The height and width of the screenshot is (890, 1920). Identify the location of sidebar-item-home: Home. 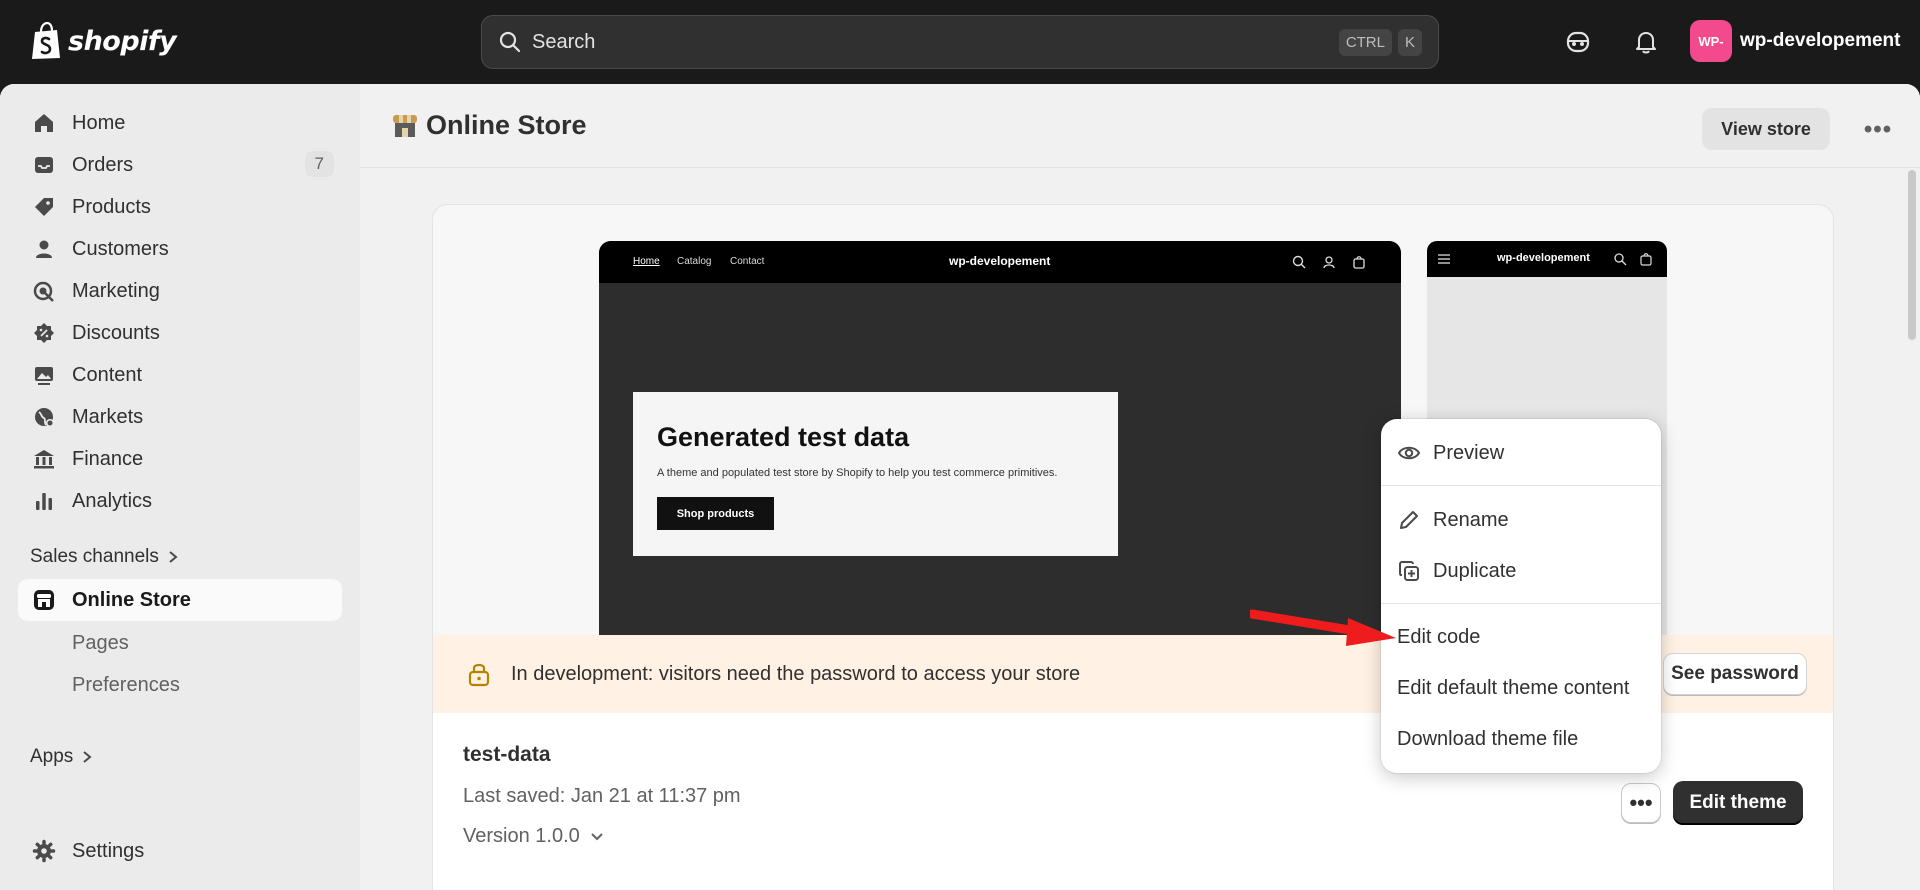
(180, 123).